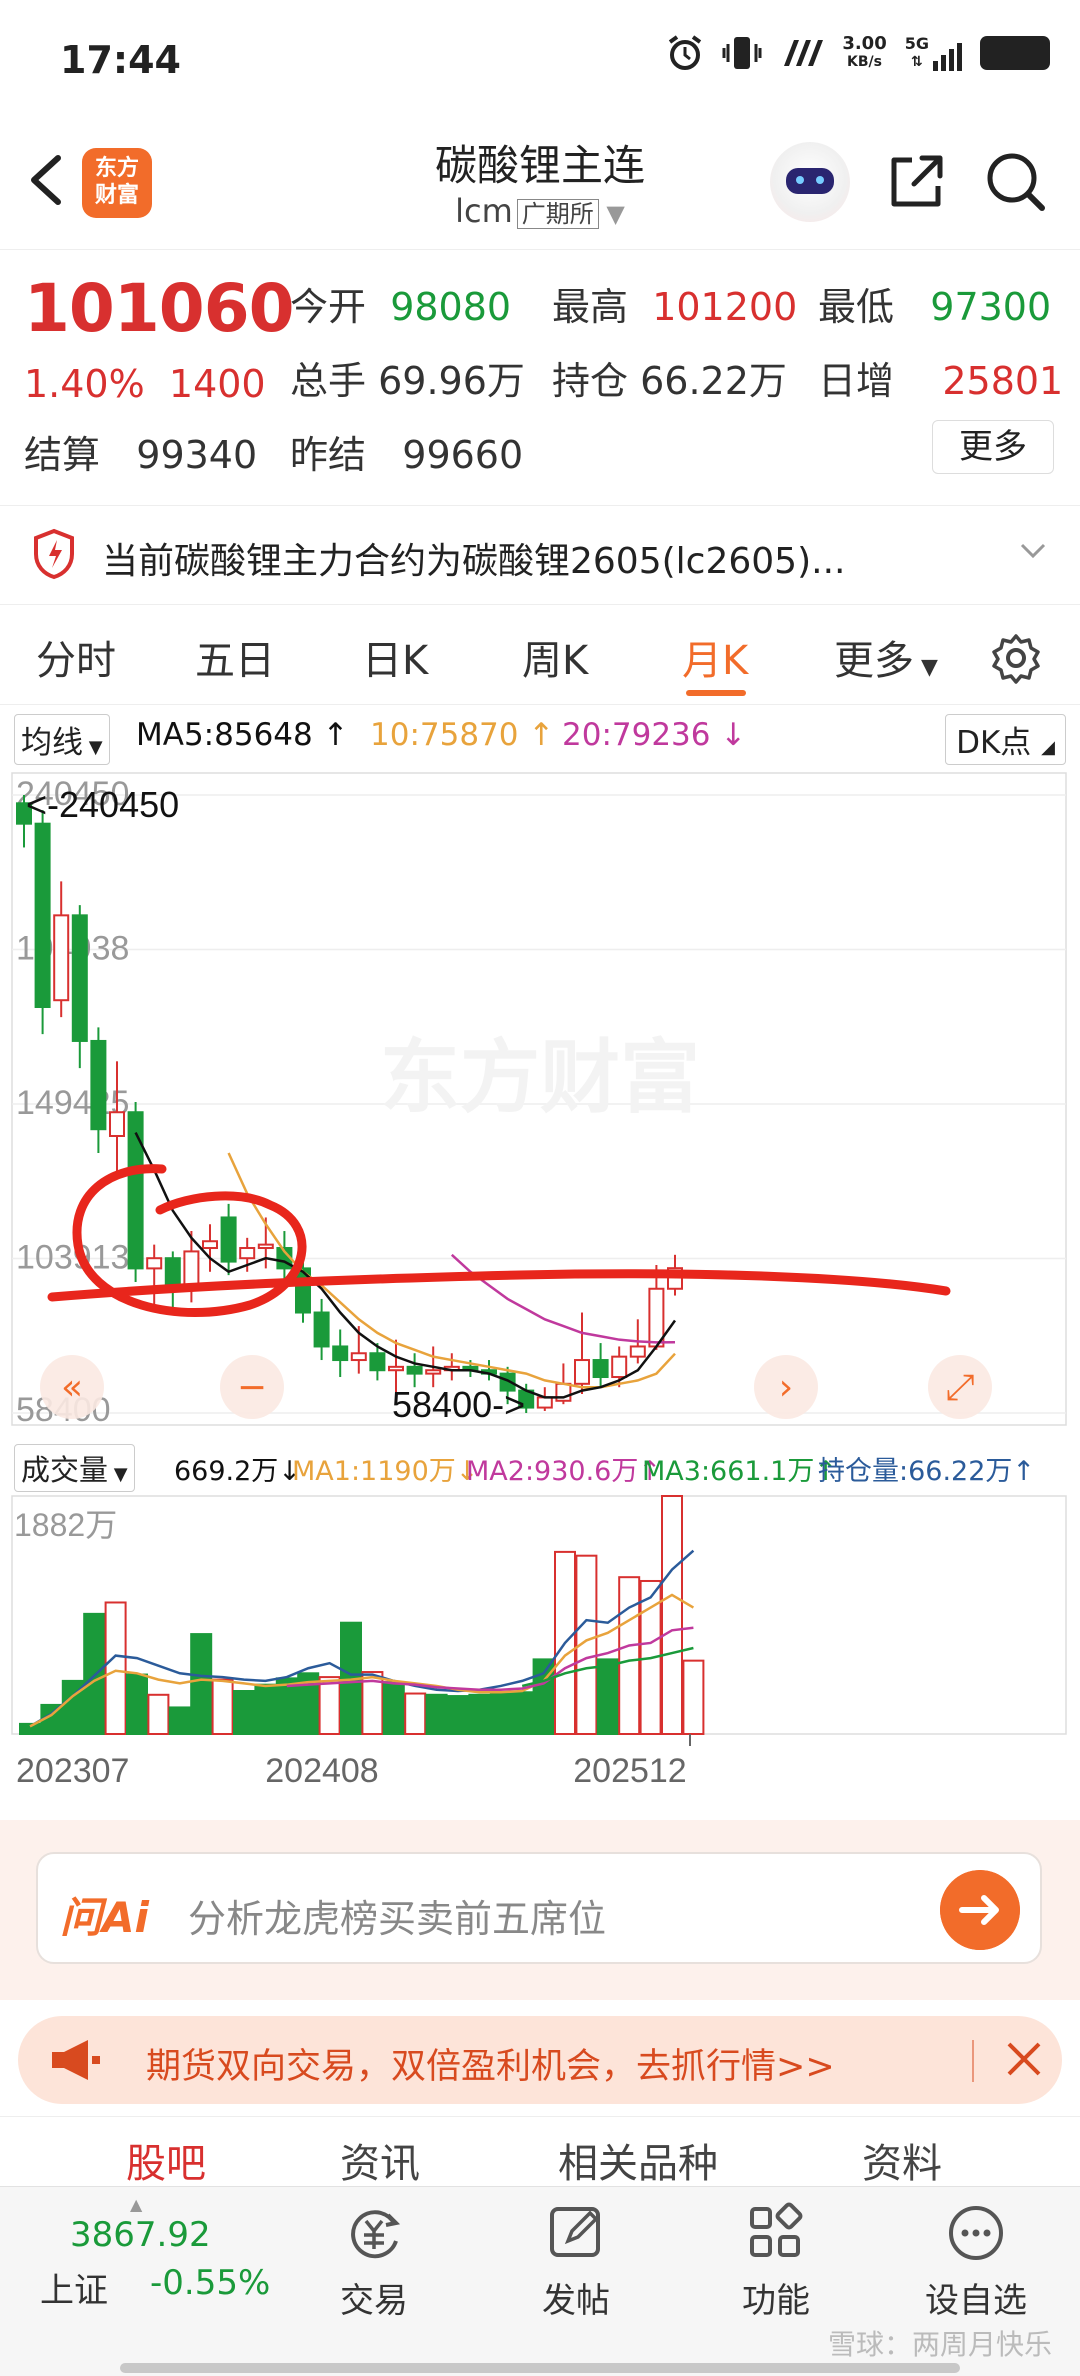 The width and height of the screenshot is (1080, 2376). What do you see at coordinates (575, 2232) in the screenshot?
I see `edit-icon` at bounding box center [575, 2232].